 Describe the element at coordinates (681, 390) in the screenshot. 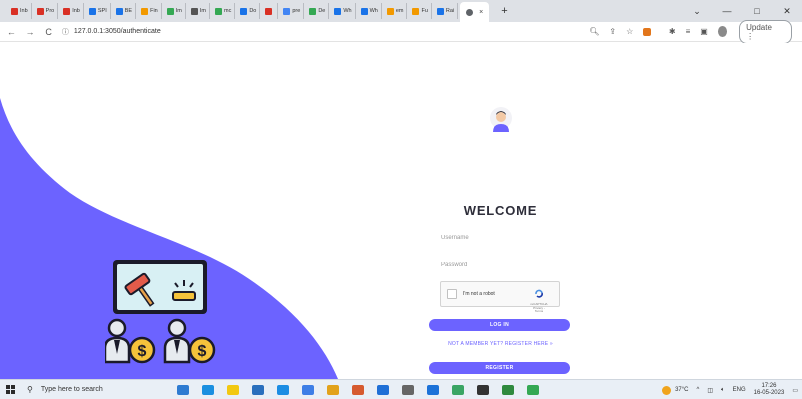

I see `weather-temp: 37°C` at that location.